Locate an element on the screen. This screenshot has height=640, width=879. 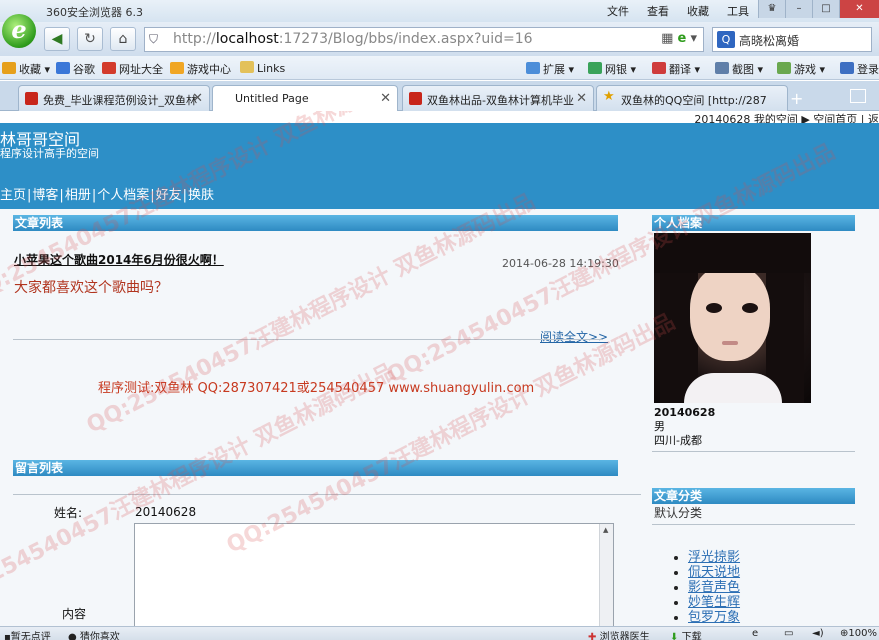
star-icon: ★ is located at coordinates (609, 96).